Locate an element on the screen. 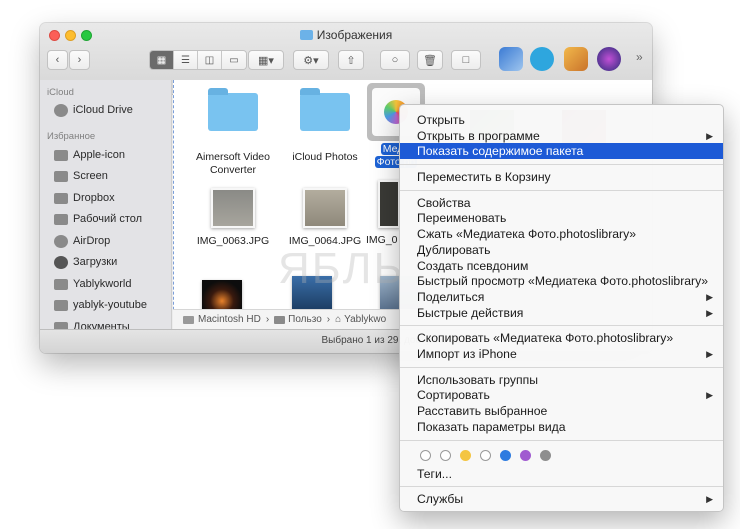  menu-item-duplicate: Дублировать is located at coordinates (561, 250).